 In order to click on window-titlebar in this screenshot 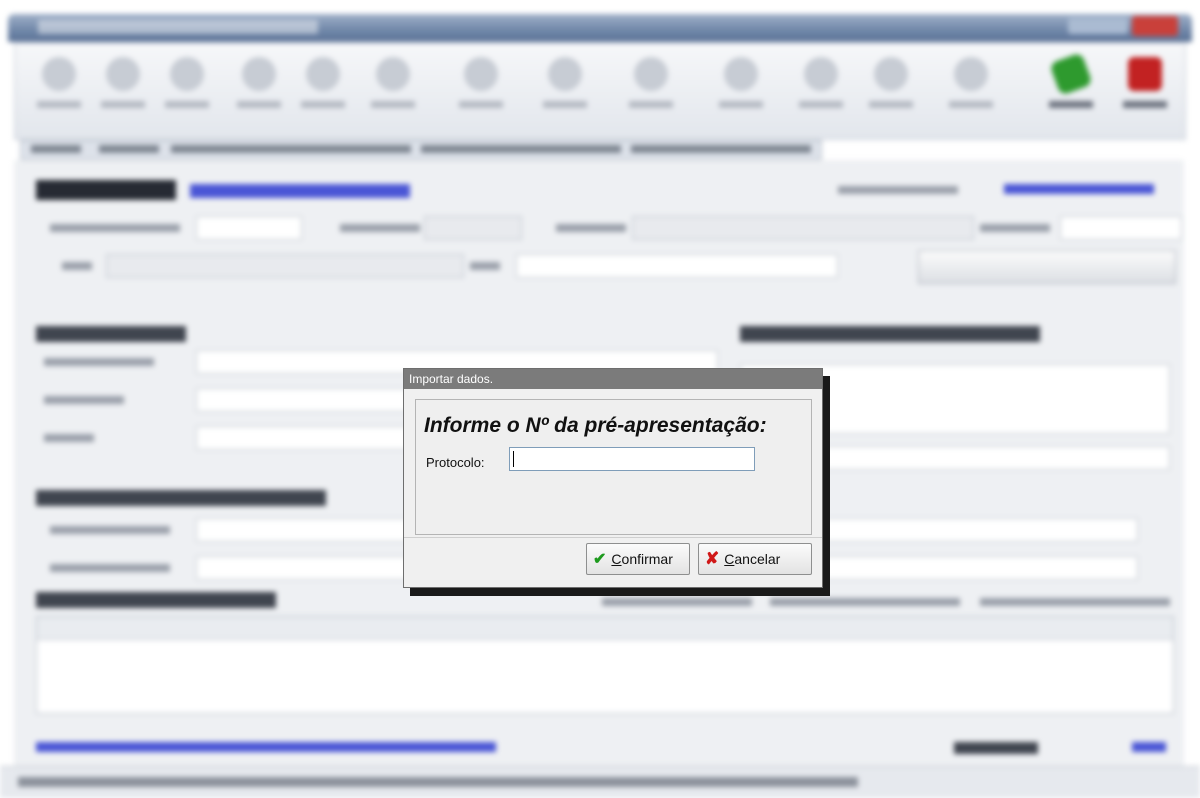, I will do `click(600, 28)`.